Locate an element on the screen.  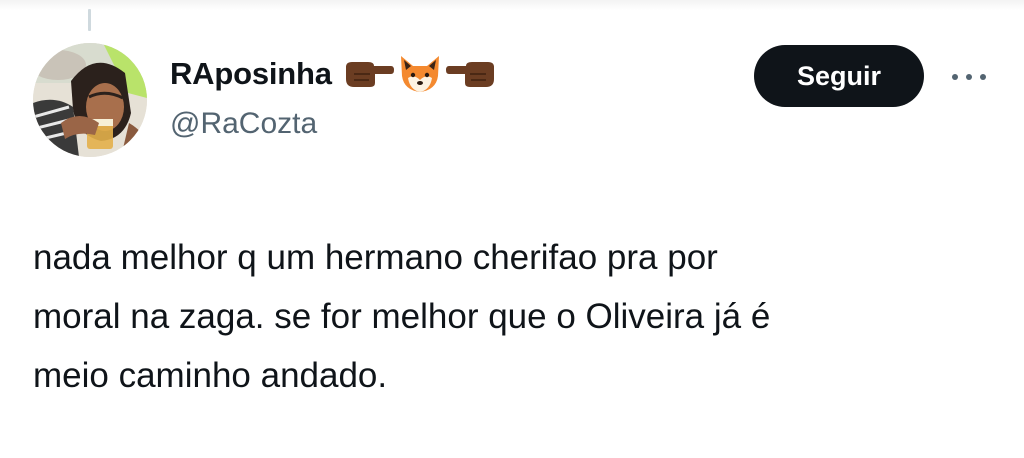
name-emojis is located at coordinates (422, 74).